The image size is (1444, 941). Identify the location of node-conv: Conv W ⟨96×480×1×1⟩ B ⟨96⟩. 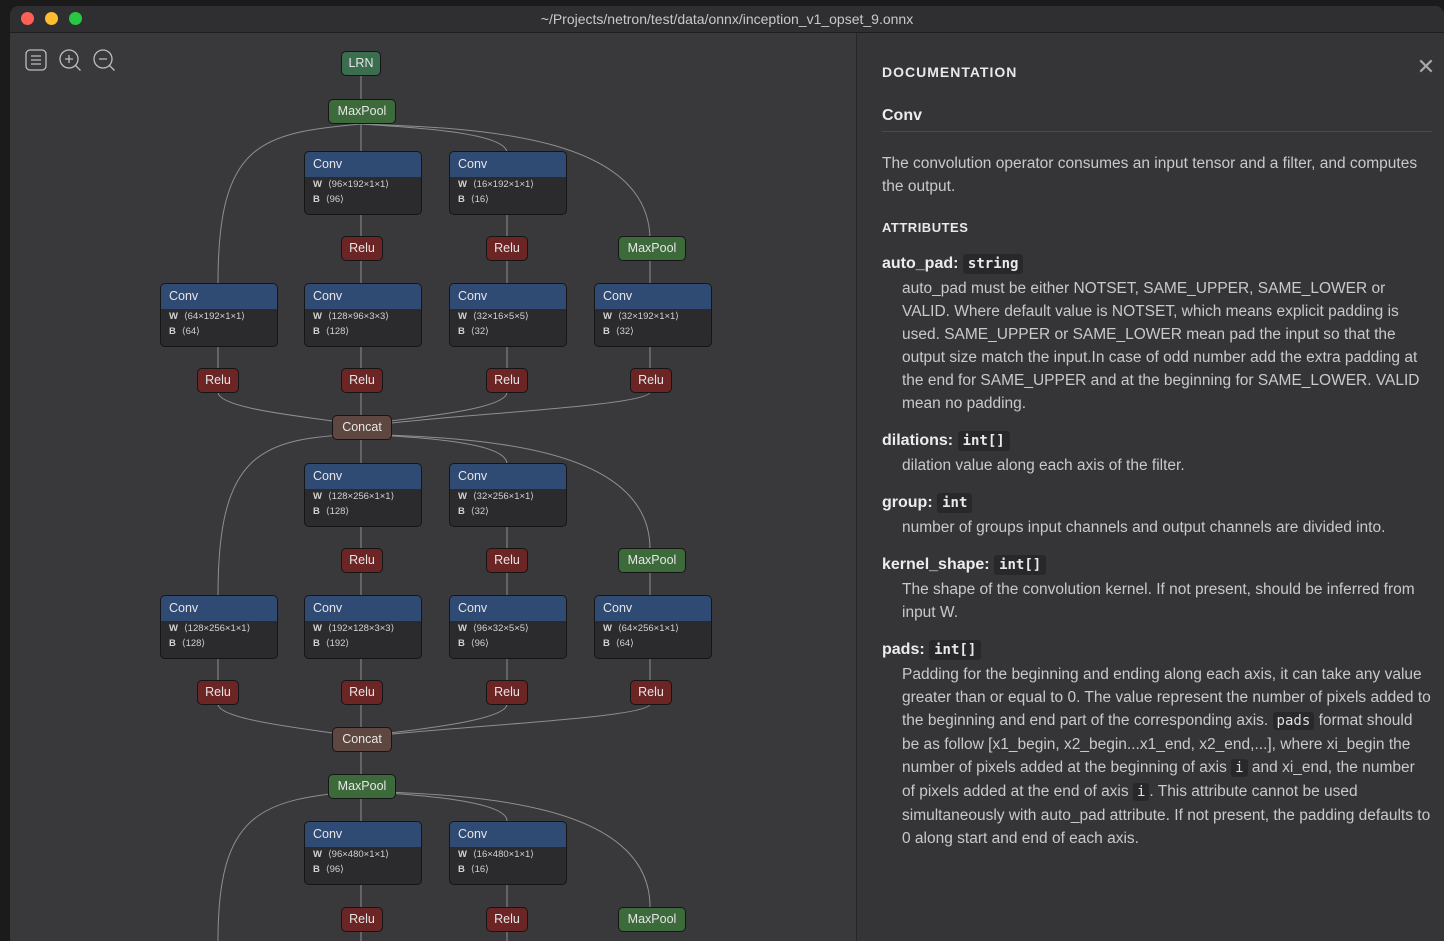
(363, 853).